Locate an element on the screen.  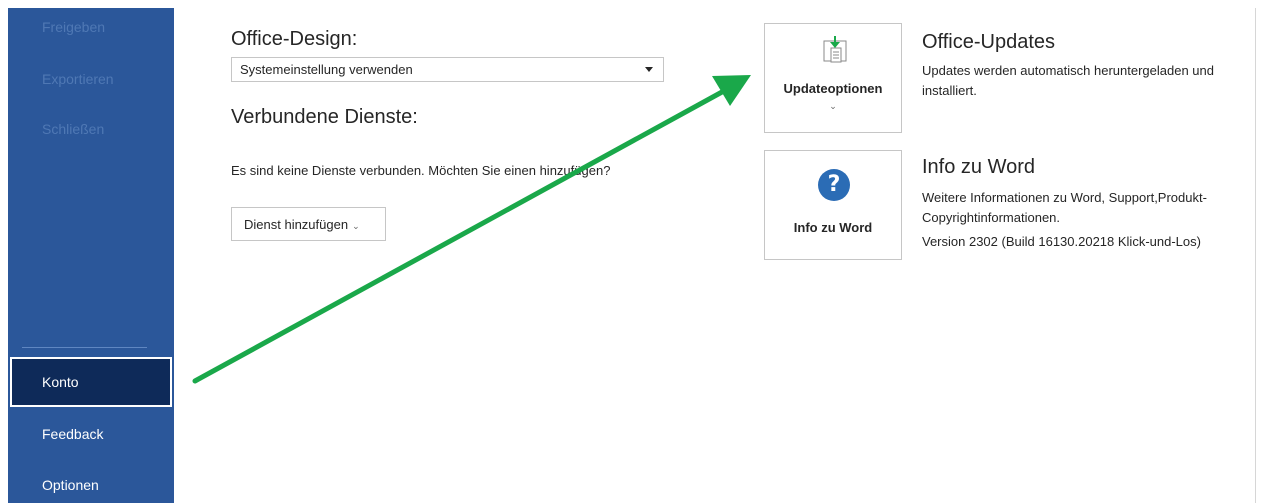
about-word-label: Info zu Word is located at coordinates (833, 227).